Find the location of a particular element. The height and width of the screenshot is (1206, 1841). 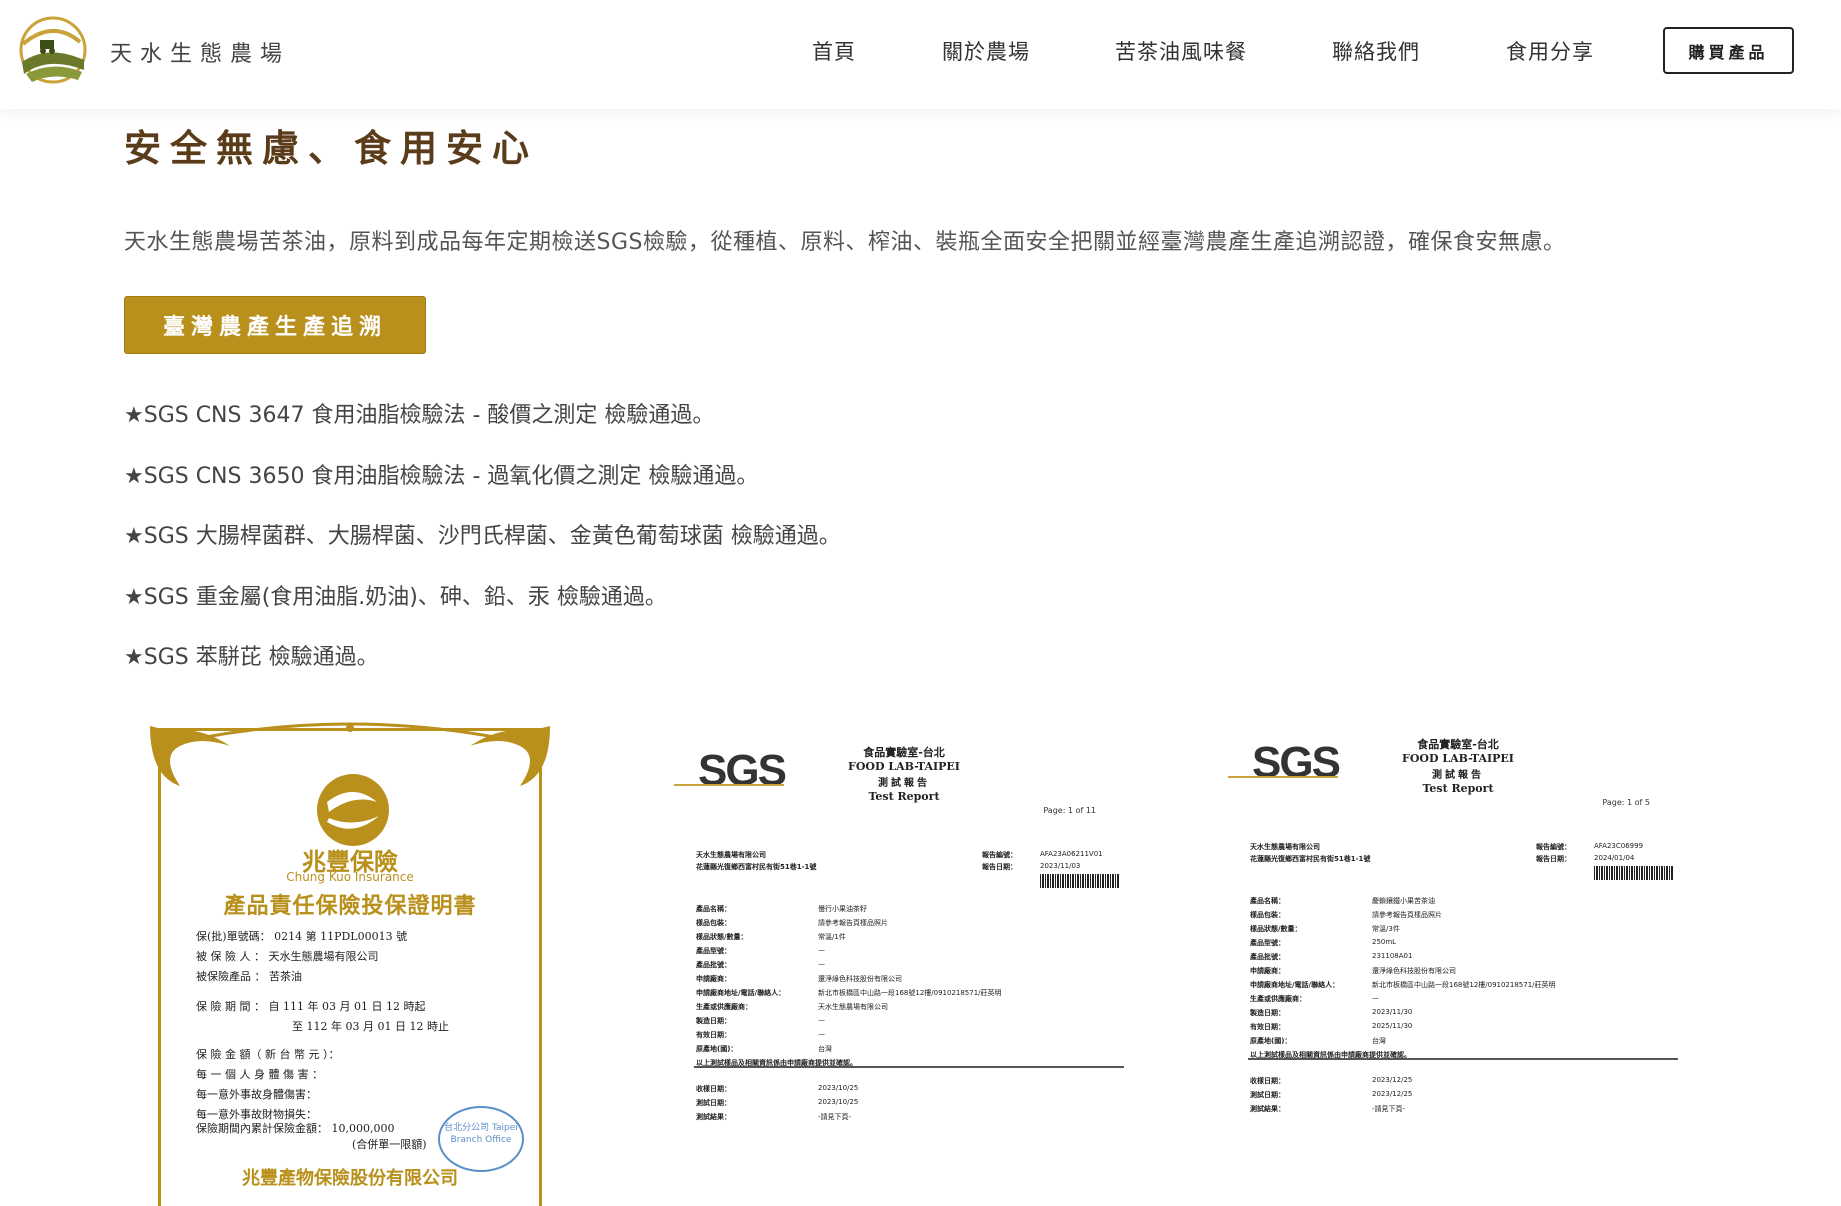

policy-number: 保(批)單號碼： 0214 第 11PDL00013 號 is located at coordinates (302, 936).